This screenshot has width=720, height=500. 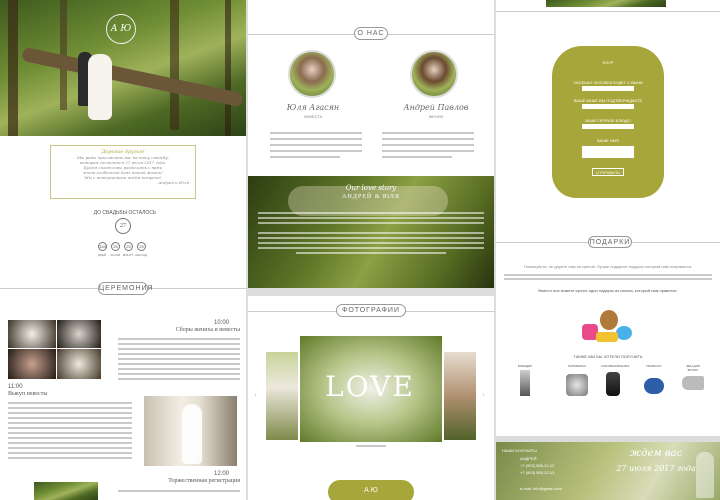 What do you see at coordinates (434, 74) in the screenshot?
I see `groom-photo` at bounding box center [434, 74].